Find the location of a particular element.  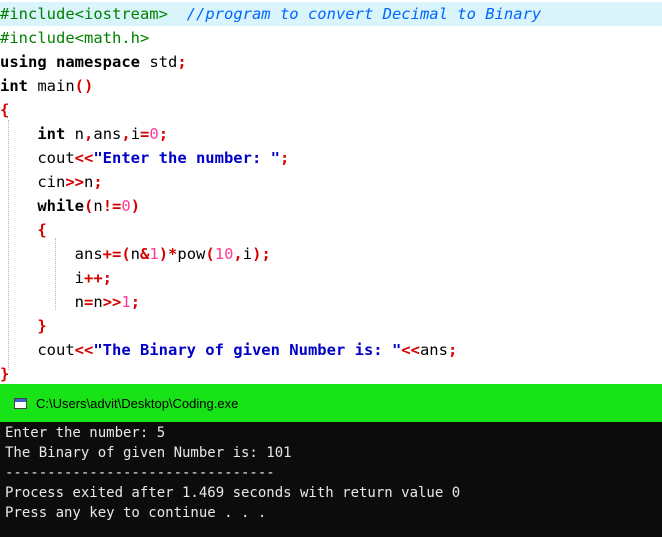

string-literal: "The Binary of given Number is: " is located at coordinates (247, 350).